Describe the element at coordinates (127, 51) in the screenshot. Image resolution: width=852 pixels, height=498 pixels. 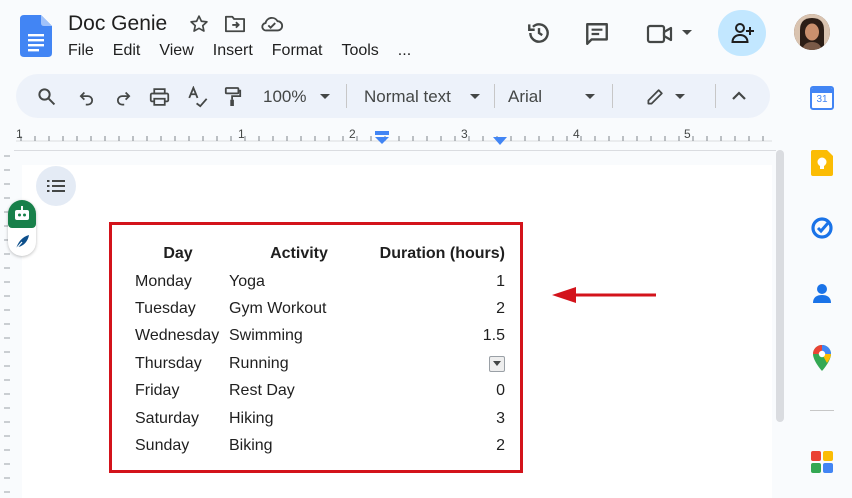
I see `menu-edit: Edit` at that location.